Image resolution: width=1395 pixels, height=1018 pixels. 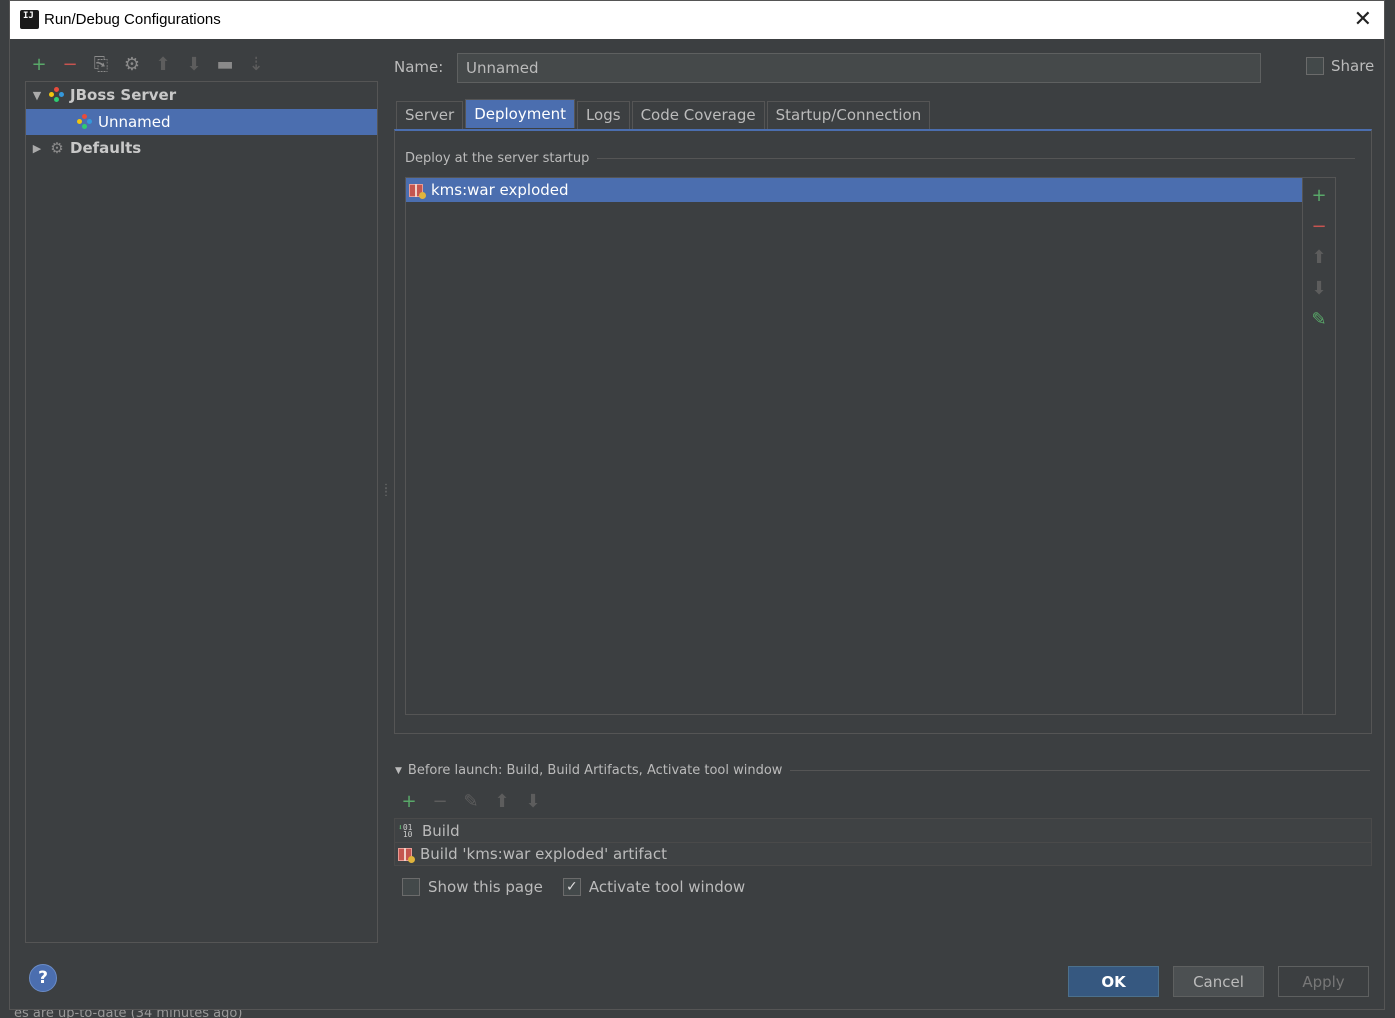 What do you see at coordinates (163, 64) in the screenshot?
I see `move-up-button: ⬆` at bounding box center [163, 64].